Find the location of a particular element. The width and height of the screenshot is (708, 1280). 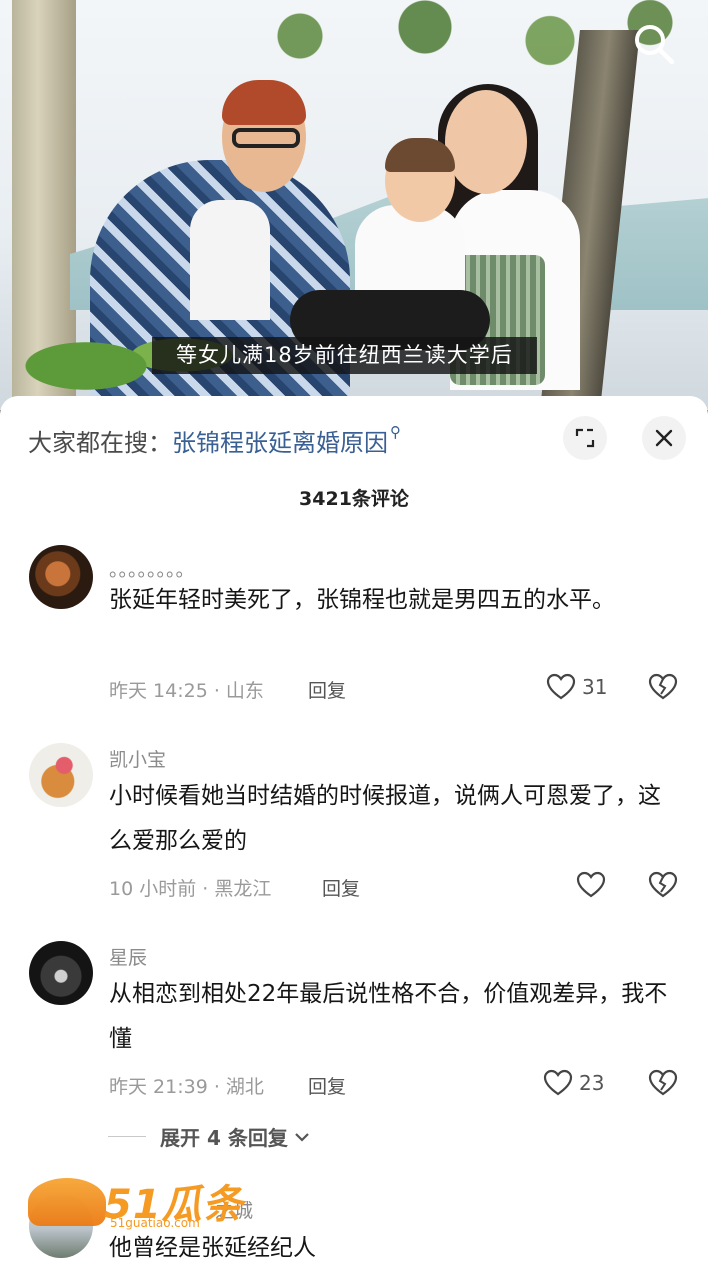

comment-text: 从相恋到相处22年最后说性格不合，价值观差异，我不懂 is located at coordinates (388, 1016).